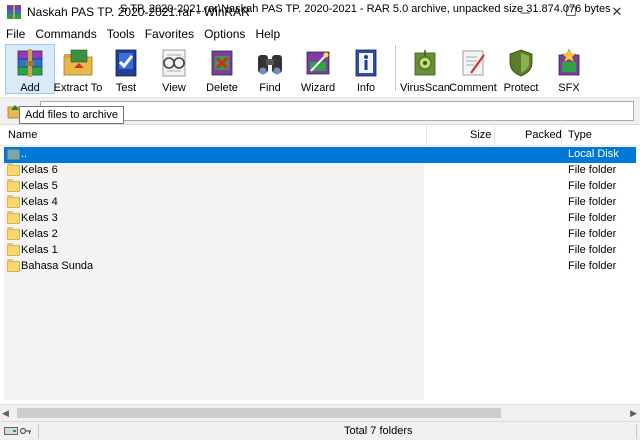 The image size is (640, 440). Describe the element at coordinates (395, 68) in the screenshot. I see `toolbar-separator` at that location.